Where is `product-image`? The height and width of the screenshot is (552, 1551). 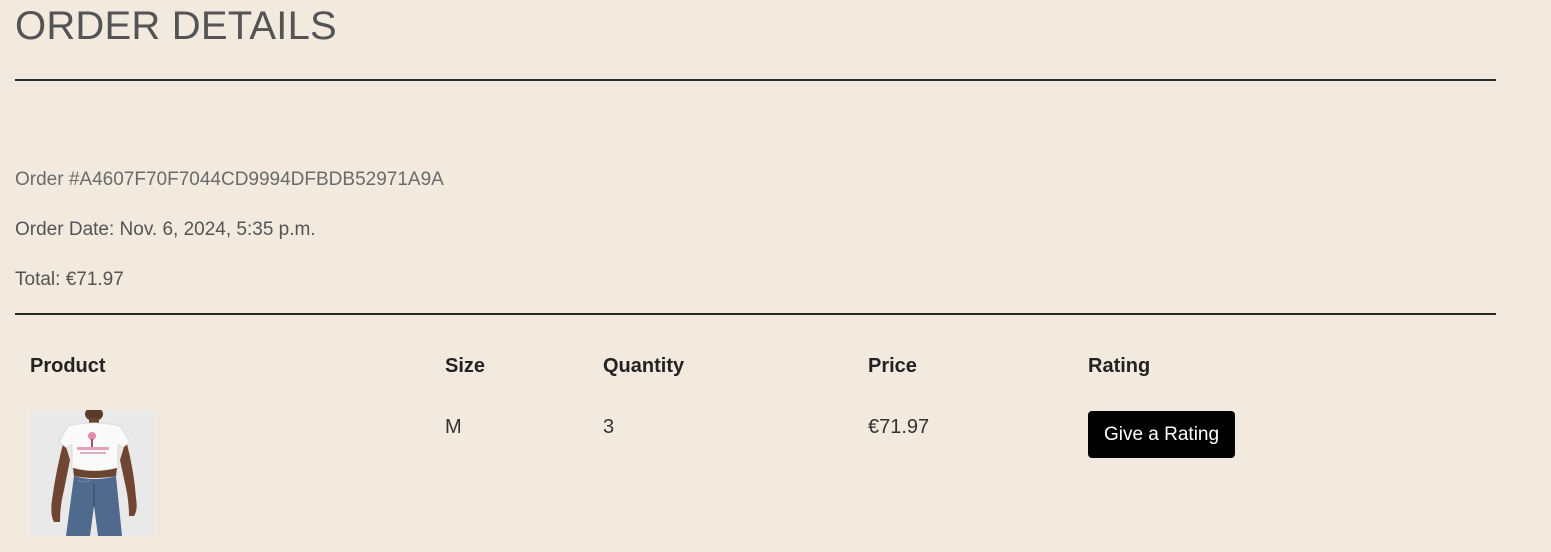
product-image is located at coordinates (92, 473).